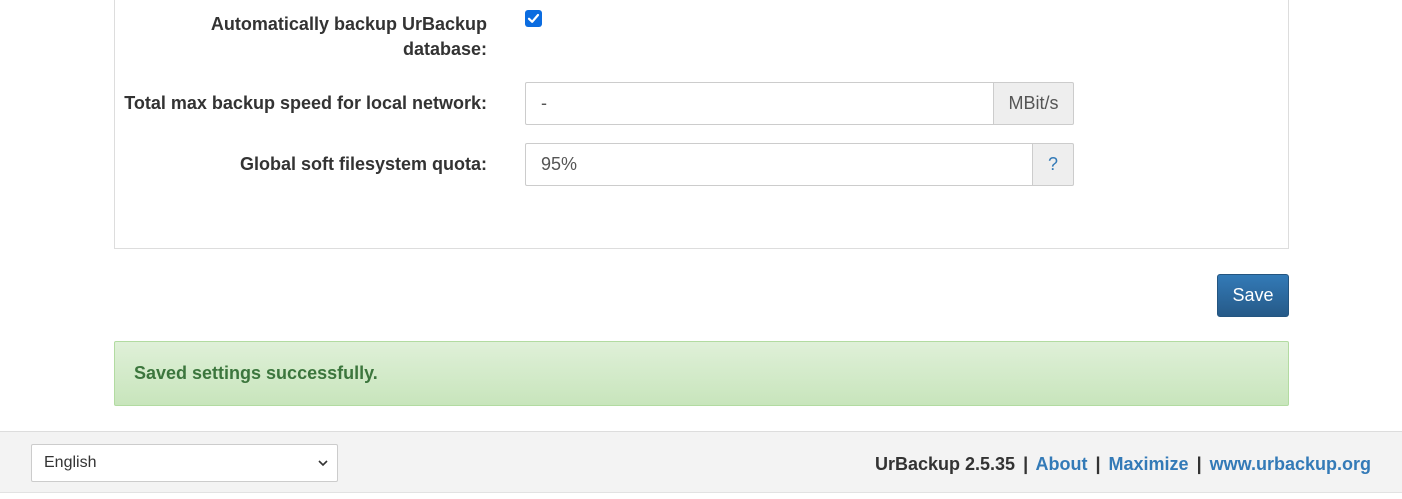 This screenshot has height=499, width=1402. What do you see at coordinates (1253, 295) in the screenshot?
I see `save-button: Save` at bounding box center [1253, 295].